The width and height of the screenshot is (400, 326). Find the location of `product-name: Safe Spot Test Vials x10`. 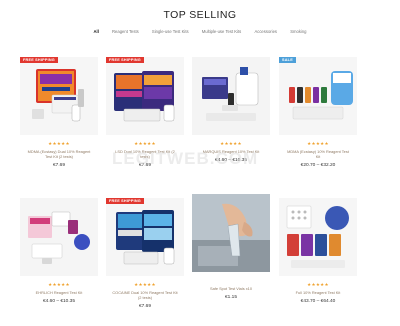

product-name: Safe Spot Test Vials x10 is located at coordinates (231, 288).